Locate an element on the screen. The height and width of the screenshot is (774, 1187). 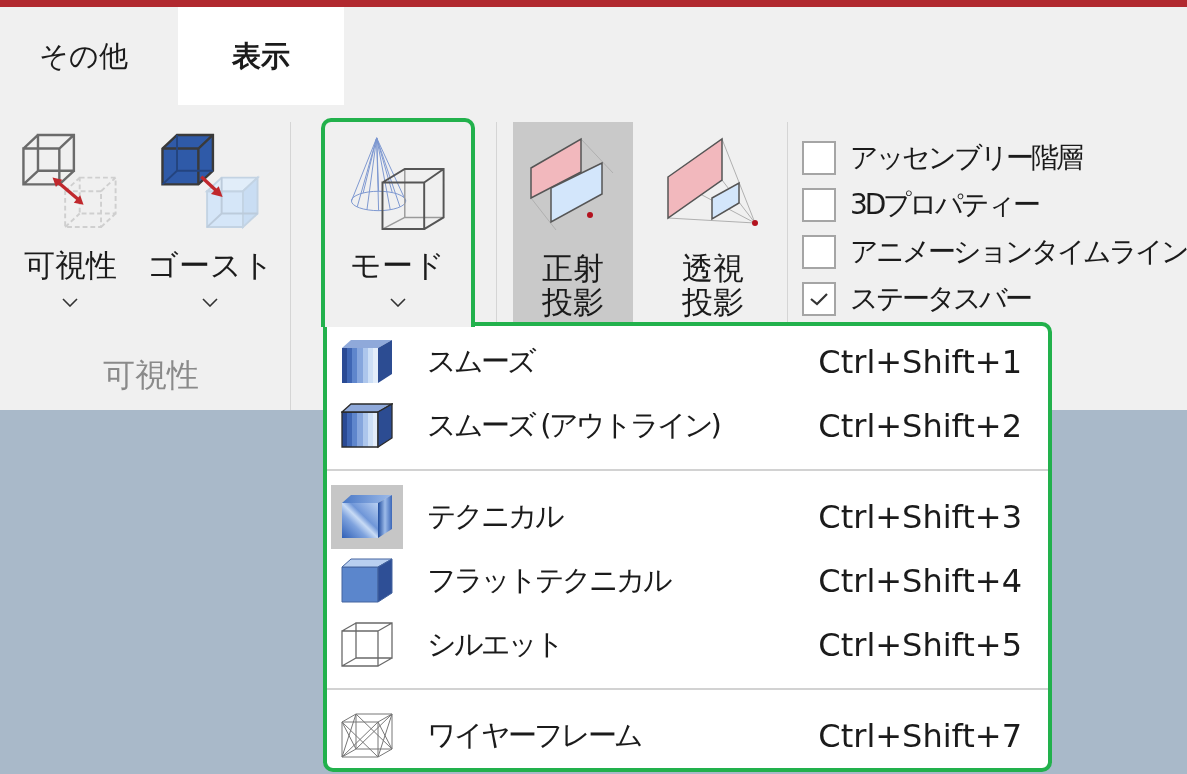
shortcut-text: Ctrl+Shift+3 is located at coordinates (920, 517).